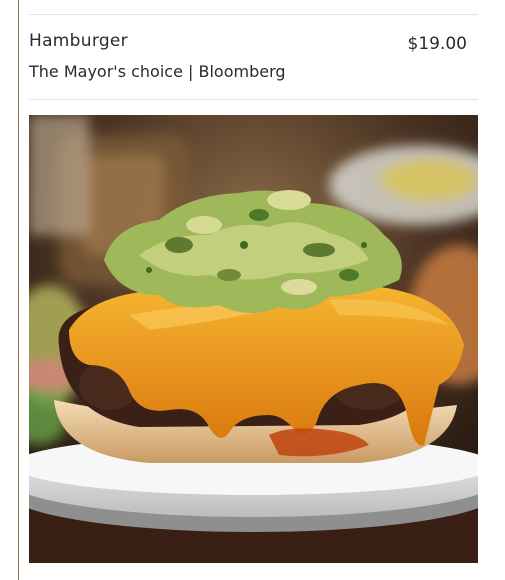 The height and width of the screenshot is (580, 505). I want to click on divider-bottom, so click(253, 99).